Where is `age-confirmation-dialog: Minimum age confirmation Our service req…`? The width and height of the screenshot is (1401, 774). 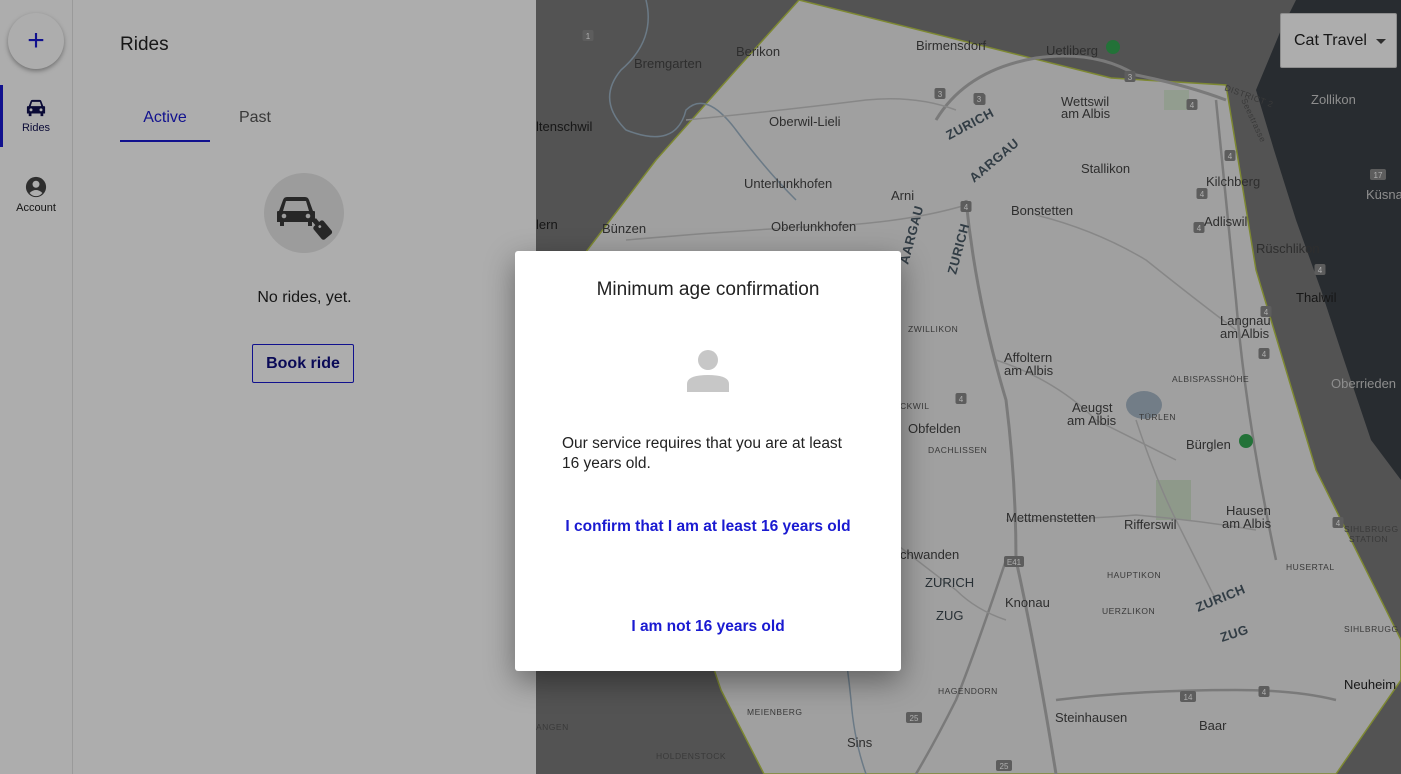 age-confirmation-dialog: Minimum age confirmation Our service req… is located at coordinates (708, 461).